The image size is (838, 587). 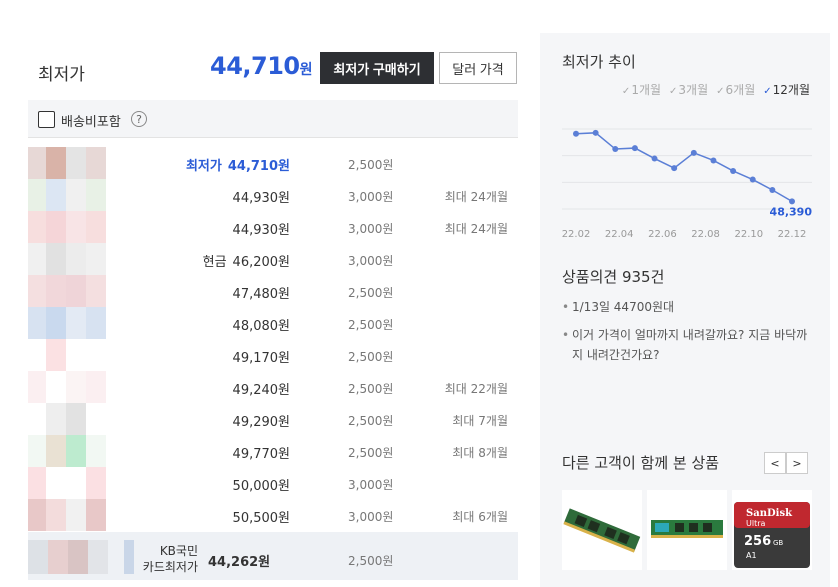 What do you see at coordinates (258, 292) in the screenshot?
I see `seller-price: 47,480원` at bounding box center [258, 292].